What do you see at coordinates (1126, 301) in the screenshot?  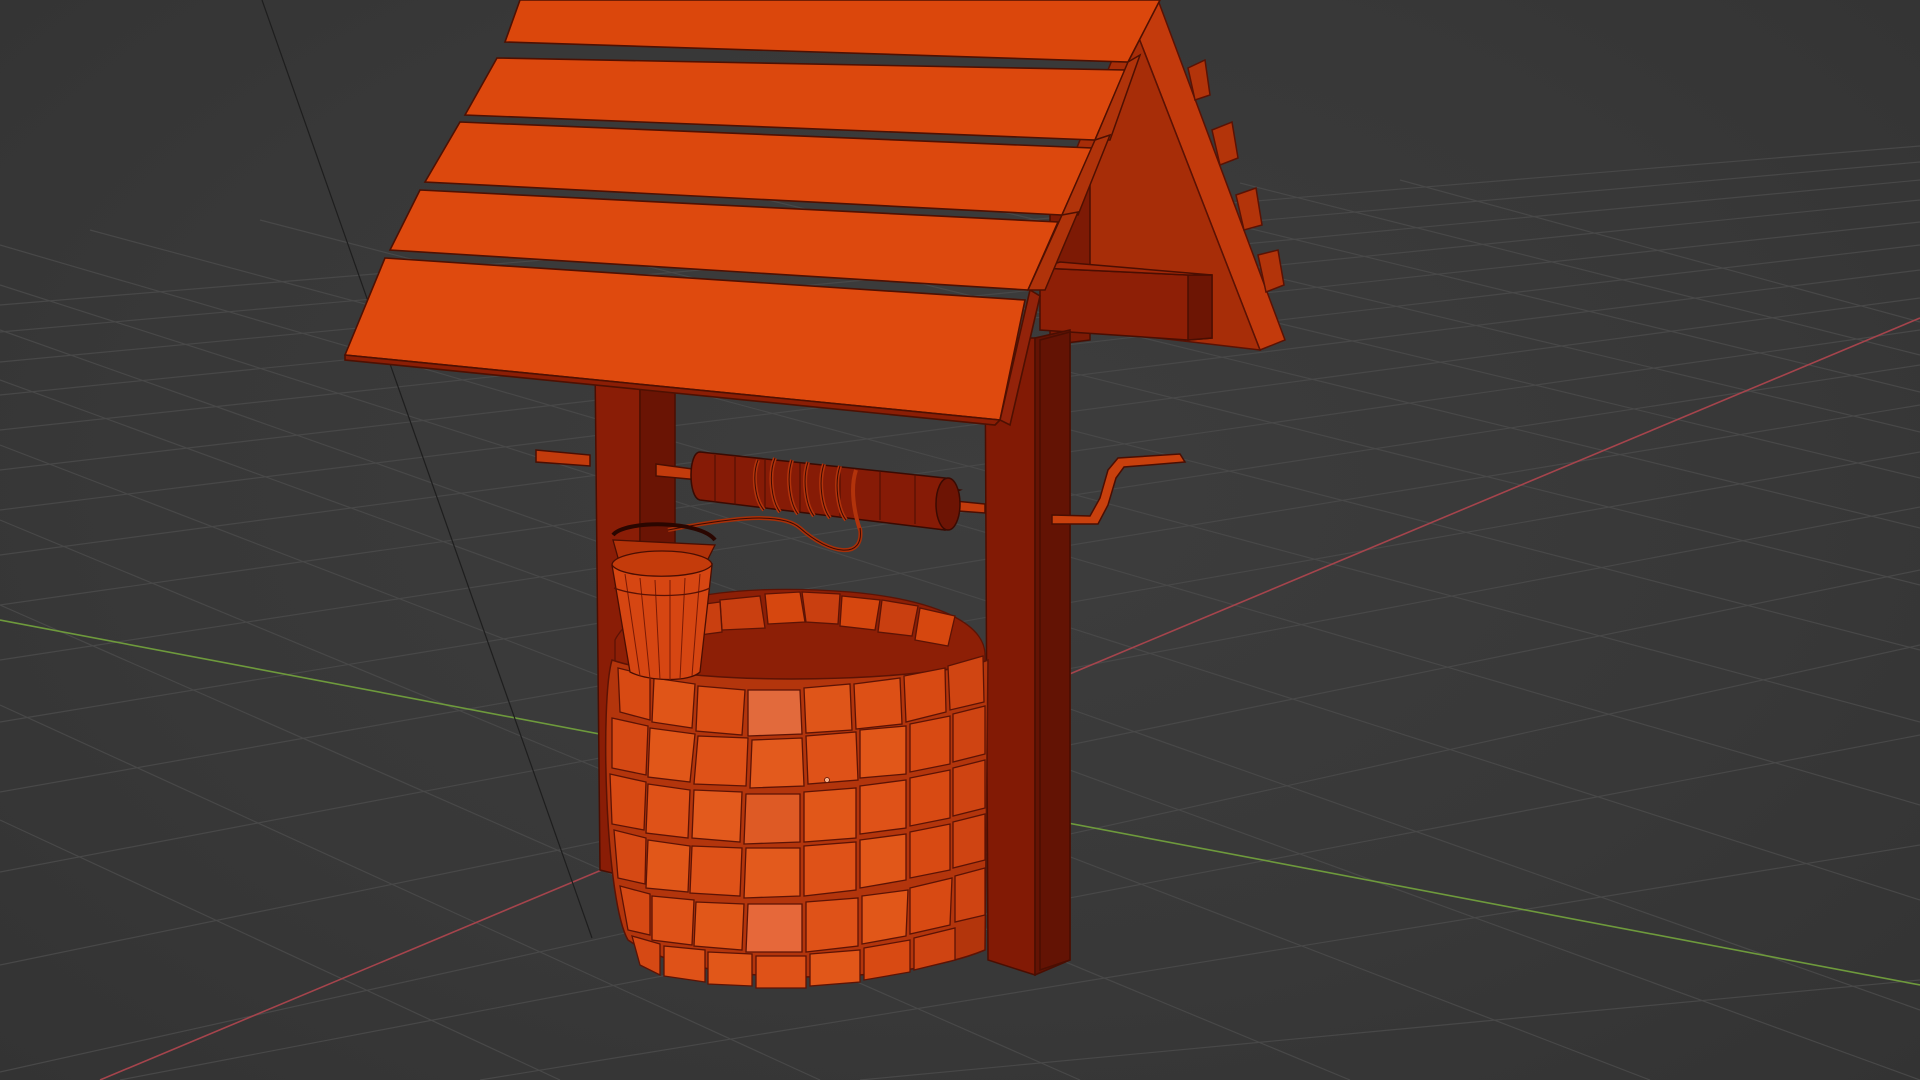 I see `cross-beam` at bounding box center [1126, 301].